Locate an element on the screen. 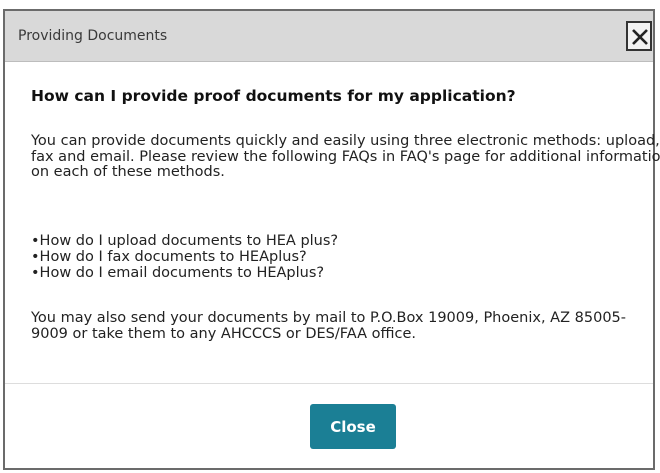 The width and height of the screenshot is (660, 473). faq-item: •How do I email documents to HEAplus? is located at coordinates (184, 273).